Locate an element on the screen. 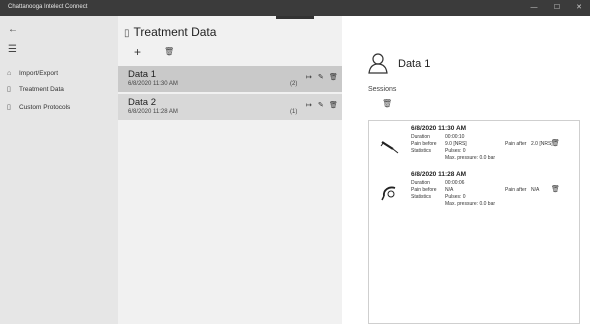  nav-item-label: Import/Export is located at coordinates (39, 73).